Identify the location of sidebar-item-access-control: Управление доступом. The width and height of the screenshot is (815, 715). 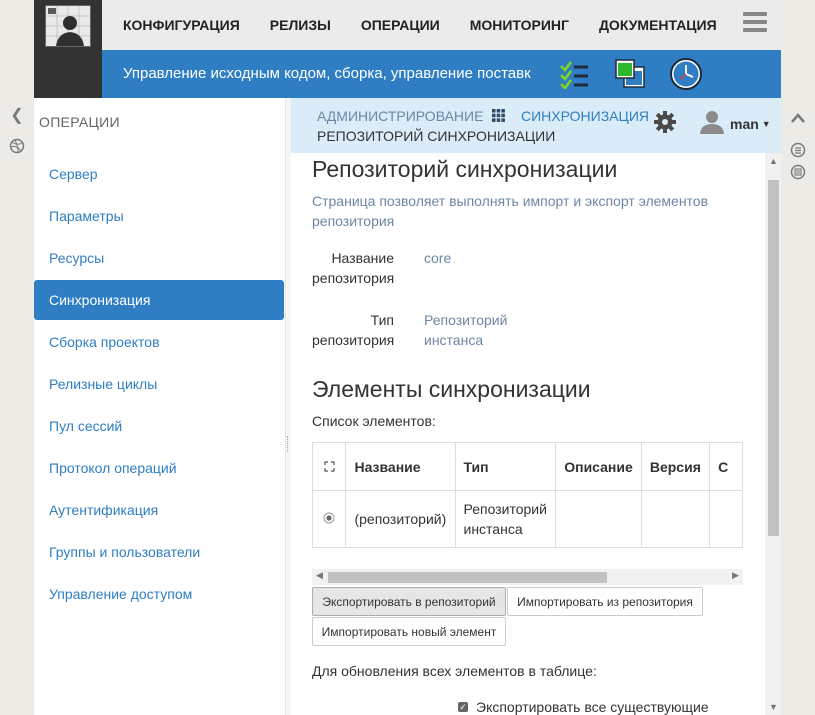
(159, 594).